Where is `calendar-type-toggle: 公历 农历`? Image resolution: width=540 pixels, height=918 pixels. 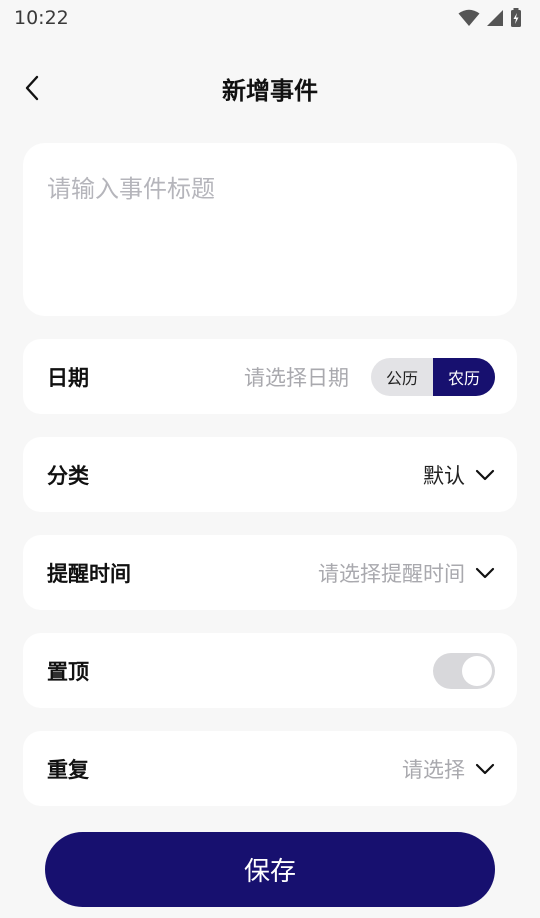 calendar-type-toggle: 公历 农历 is located at coordinates (433, 376).